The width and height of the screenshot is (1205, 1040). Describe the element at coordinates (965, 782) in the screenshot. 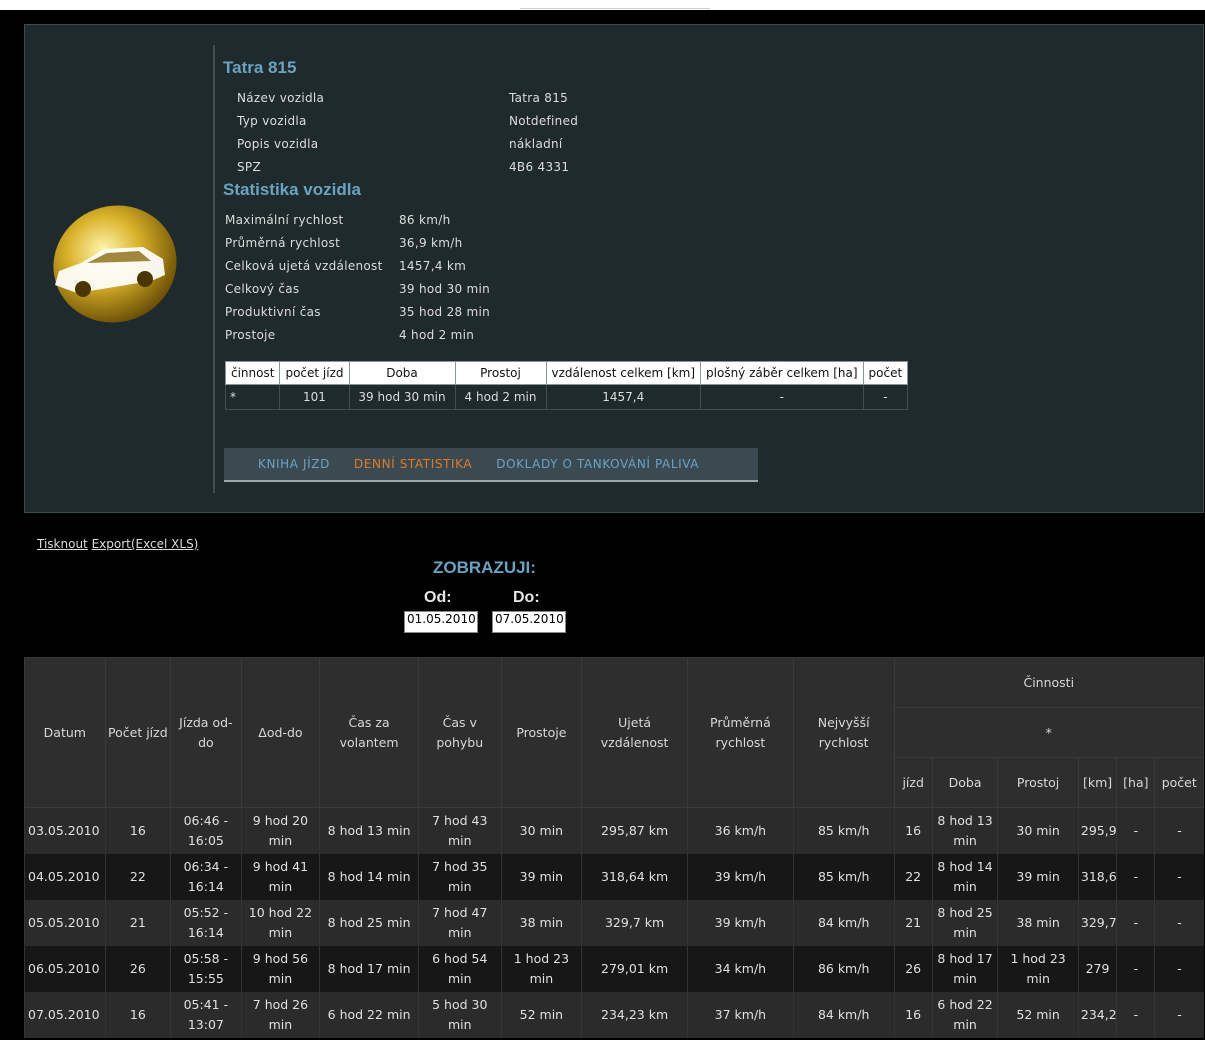

I see `sub-header: Doba` at that location.